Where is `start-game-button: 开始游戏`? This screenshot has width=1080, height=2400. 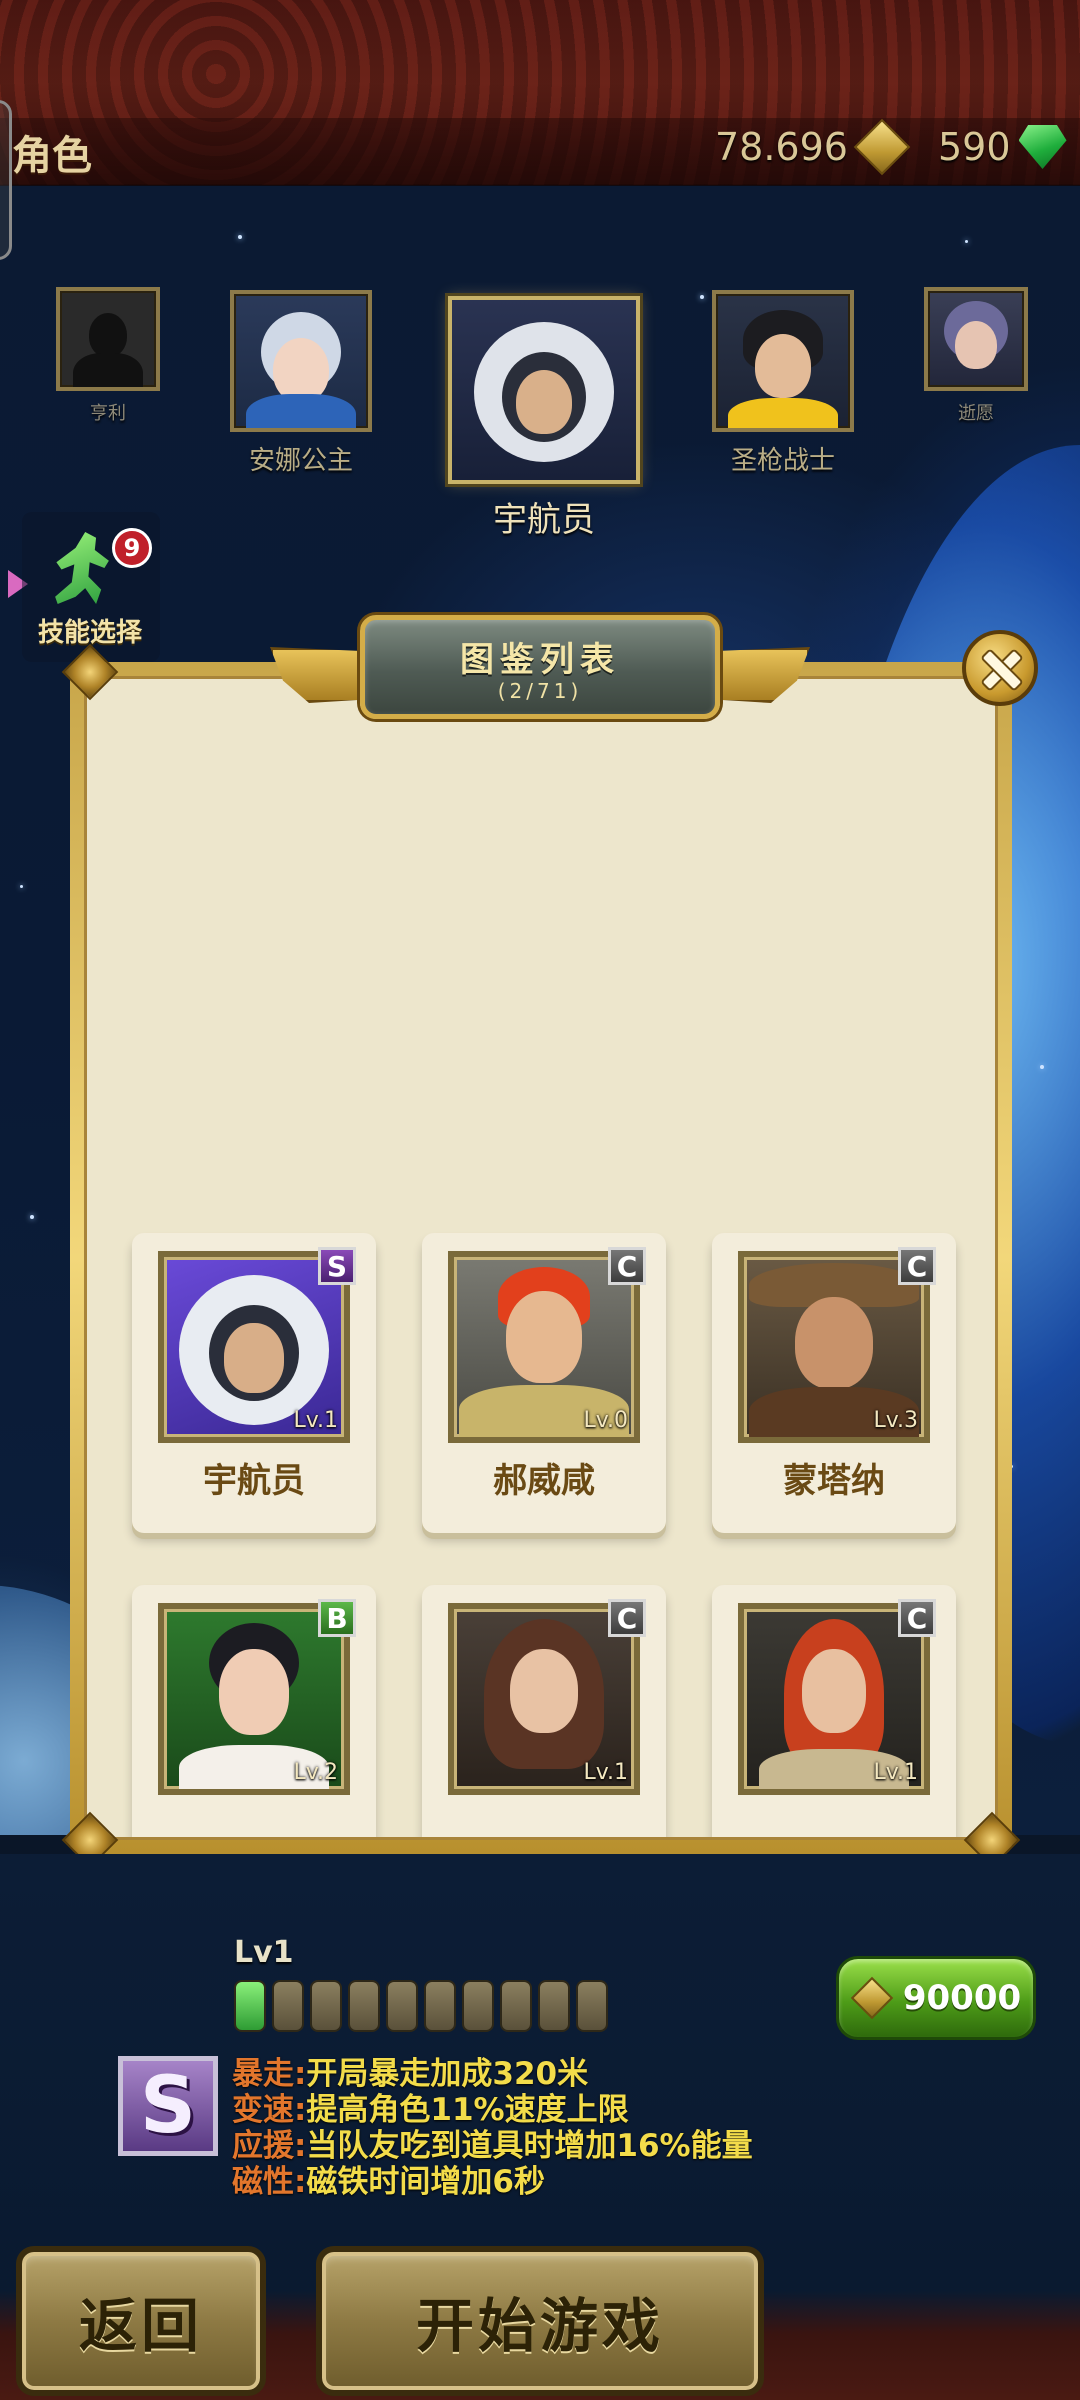 start-game-button: 开始游戏 is located at coordinates (540, 2321).